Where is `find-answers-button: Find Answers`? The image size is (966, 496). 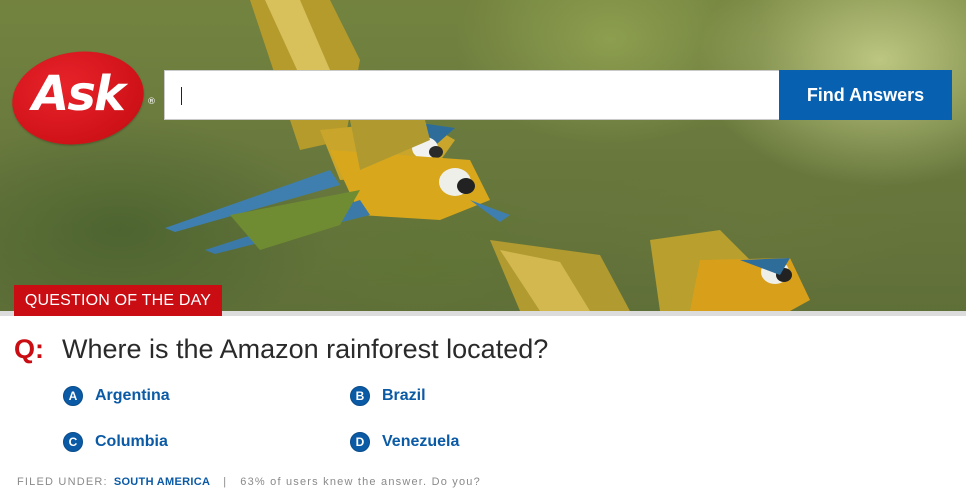
find-answers-button: Find Answers is located at coordinates (865, 95).